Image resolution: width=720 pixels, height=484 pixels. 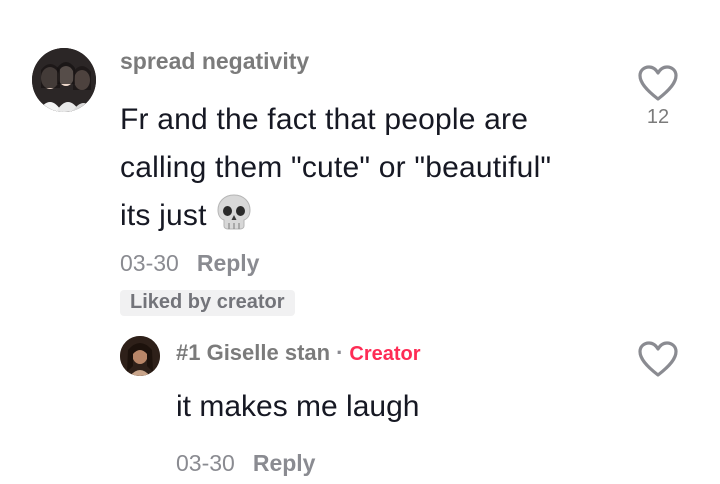 What do you see at coordinates (380, 219) in the screenshot?
I see `comment-line-3: its just` at bounding box center [380, 219].